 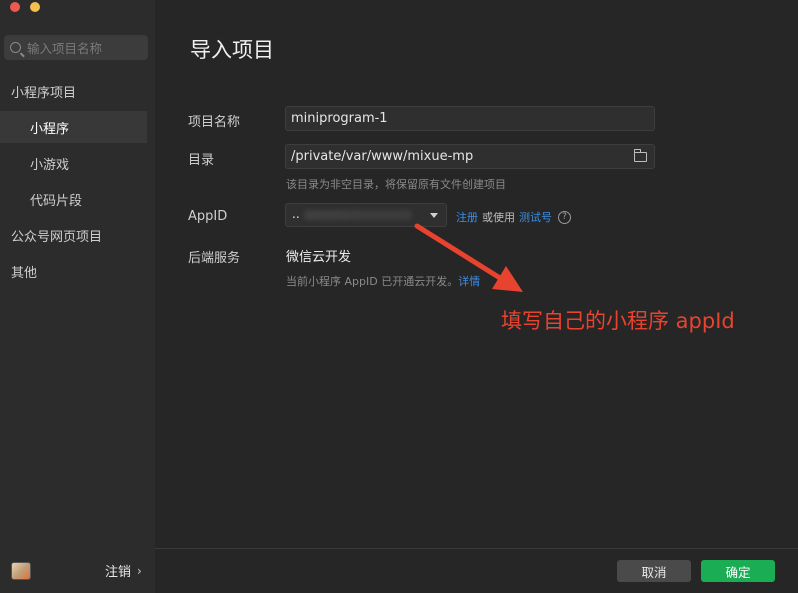 I want to click on cancel-button: 取消, so click(x=654, y=571).